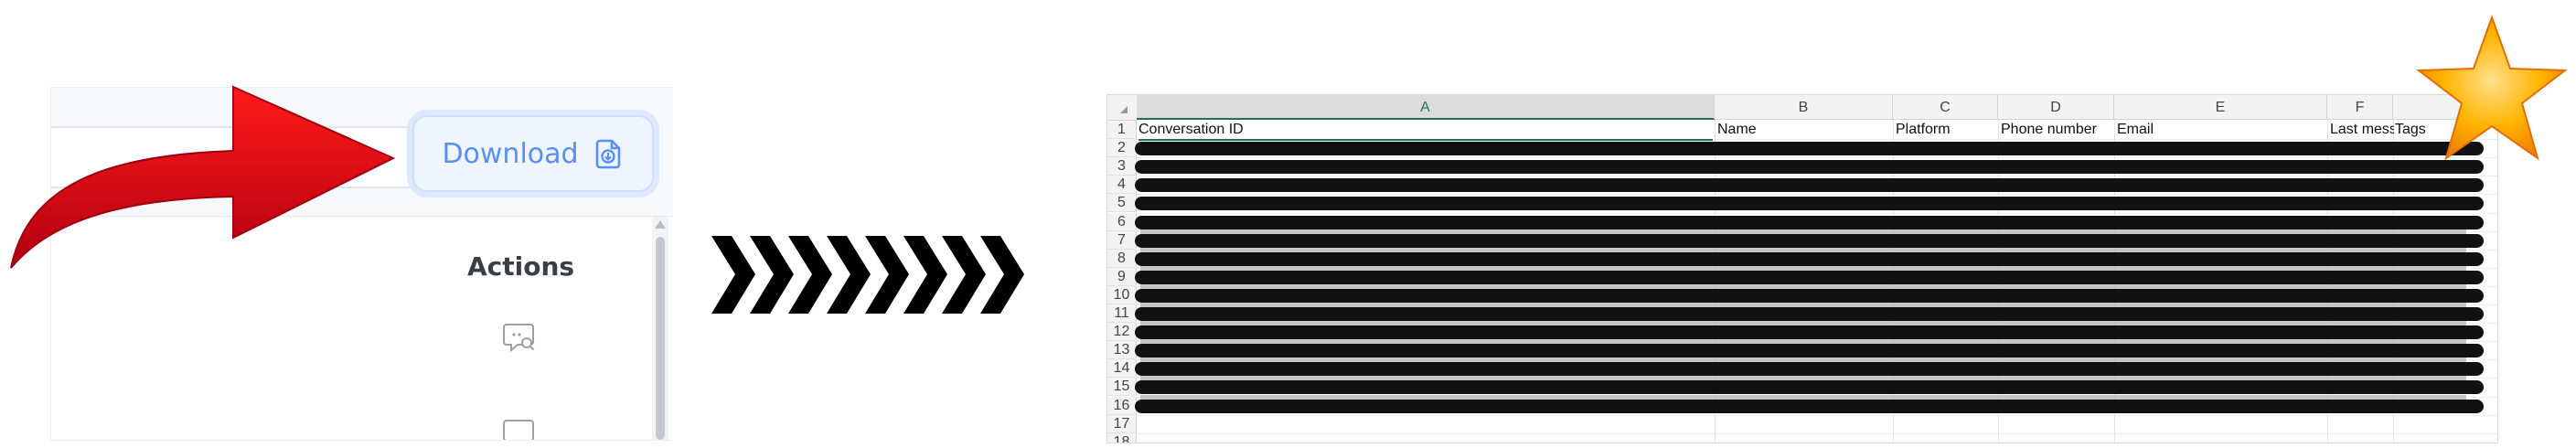  I want to click on scrollbar-thumb, so click(660, 338).